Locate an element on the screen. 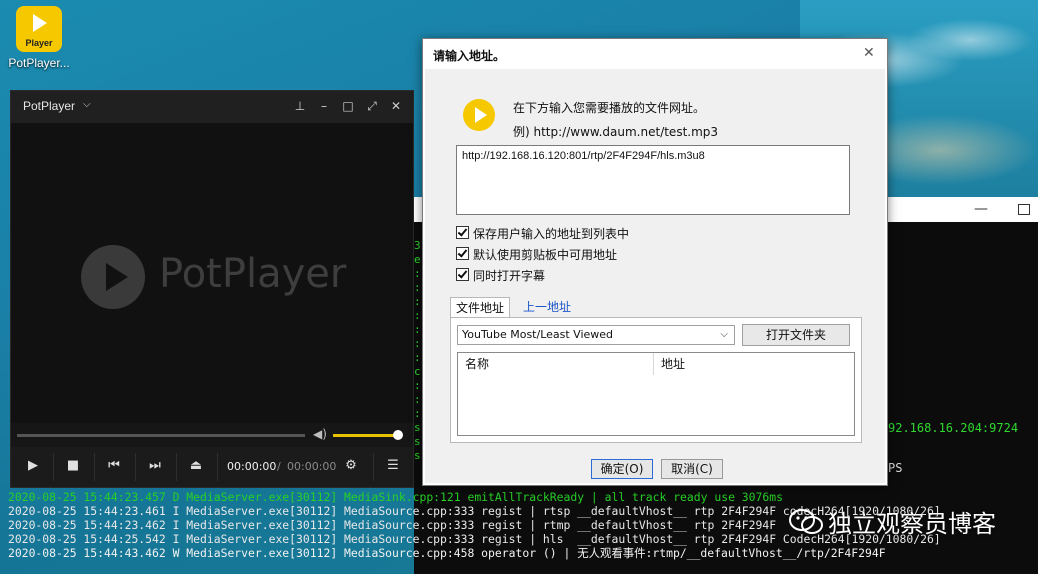  skip-next-icon: ⏭ is located at coordinates (155, 465).